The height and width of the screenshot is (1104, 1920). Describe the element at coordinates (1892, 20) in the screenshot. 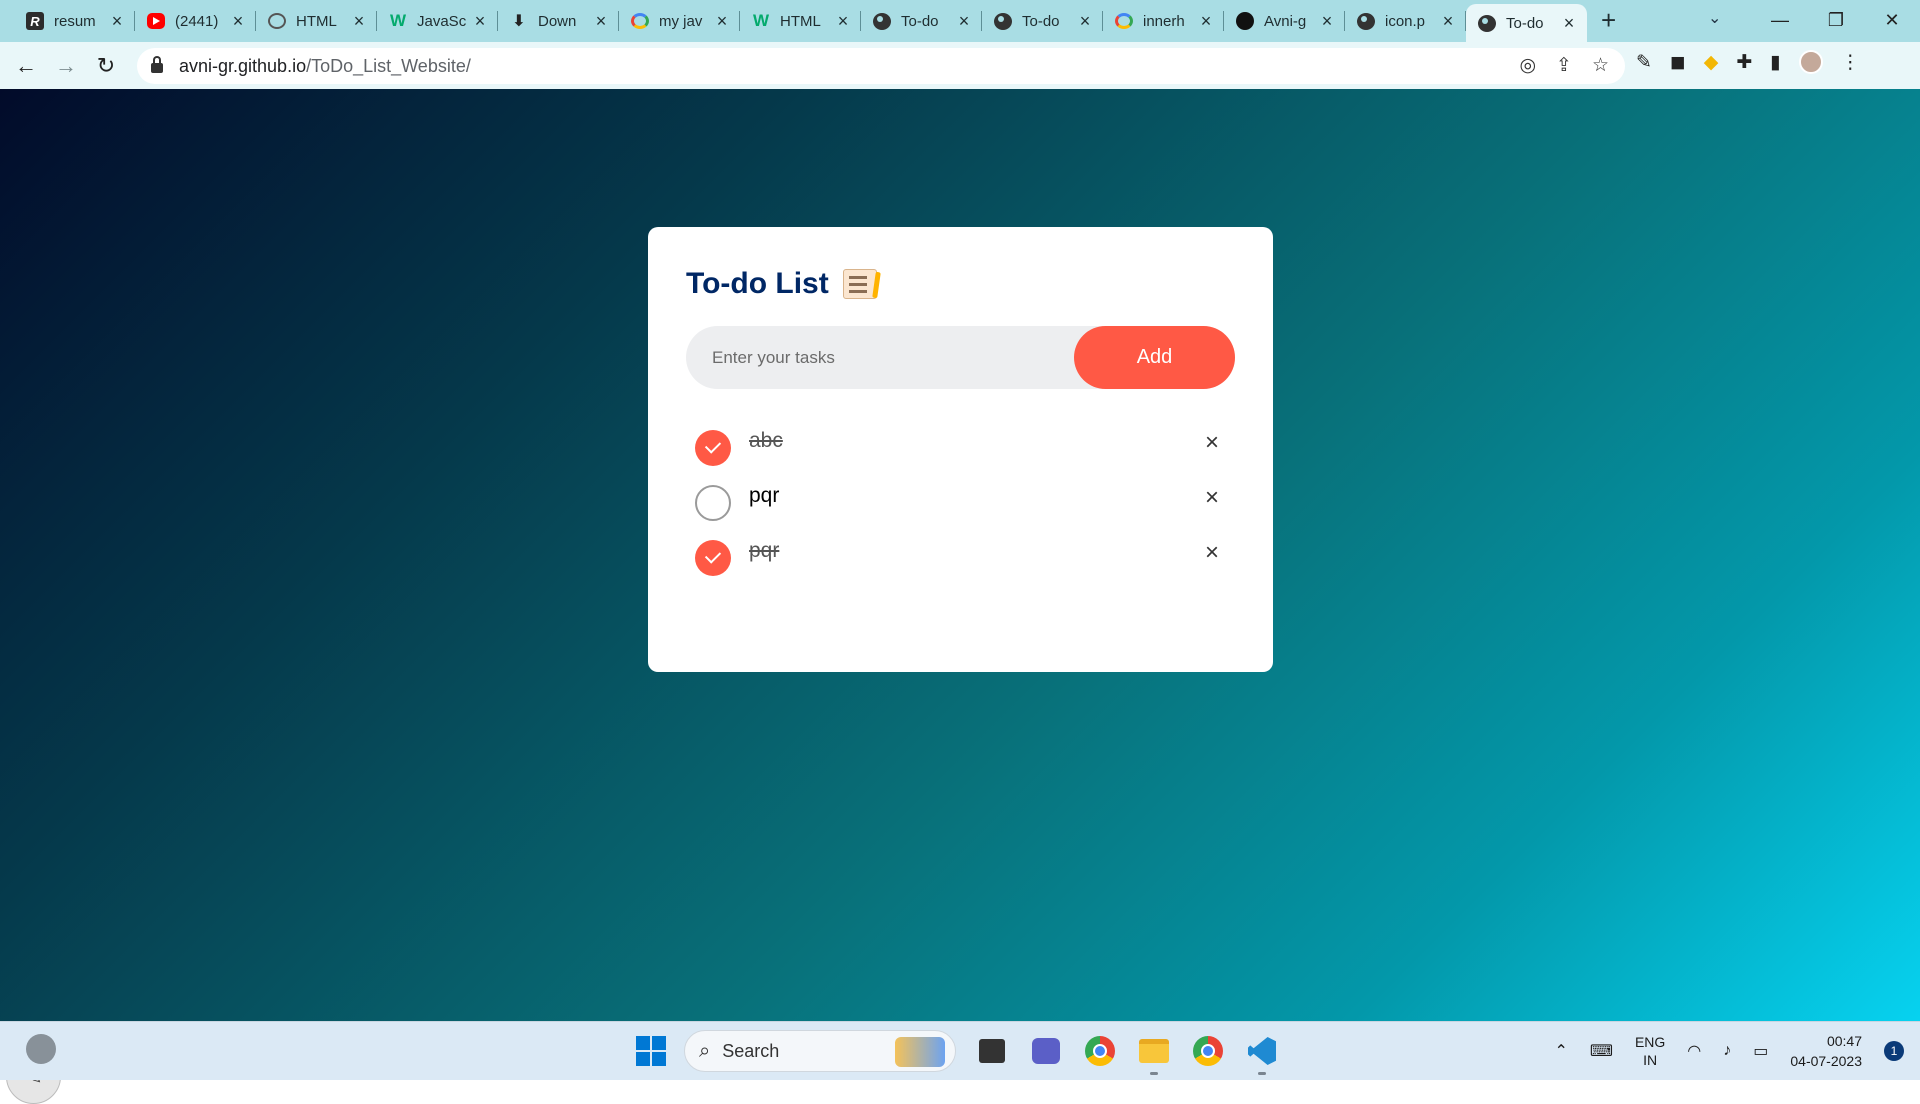

I see `close-window-icon: ✕` at that location.